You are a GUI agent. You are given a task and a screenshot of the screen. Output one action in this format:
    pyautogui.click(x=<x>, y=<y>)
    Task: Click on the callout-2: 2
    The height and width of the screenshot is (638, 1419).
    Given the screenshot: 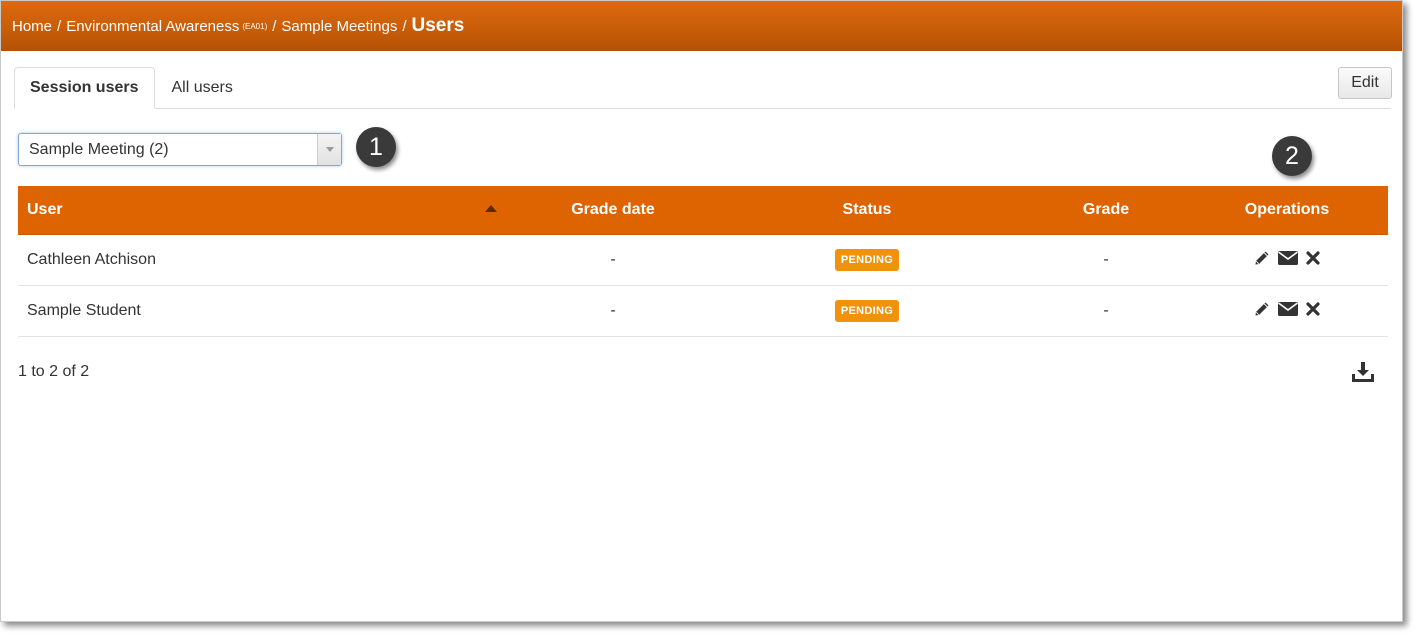 What is the action you would take?
    pyautogui.click(x=1292, y=156)
    